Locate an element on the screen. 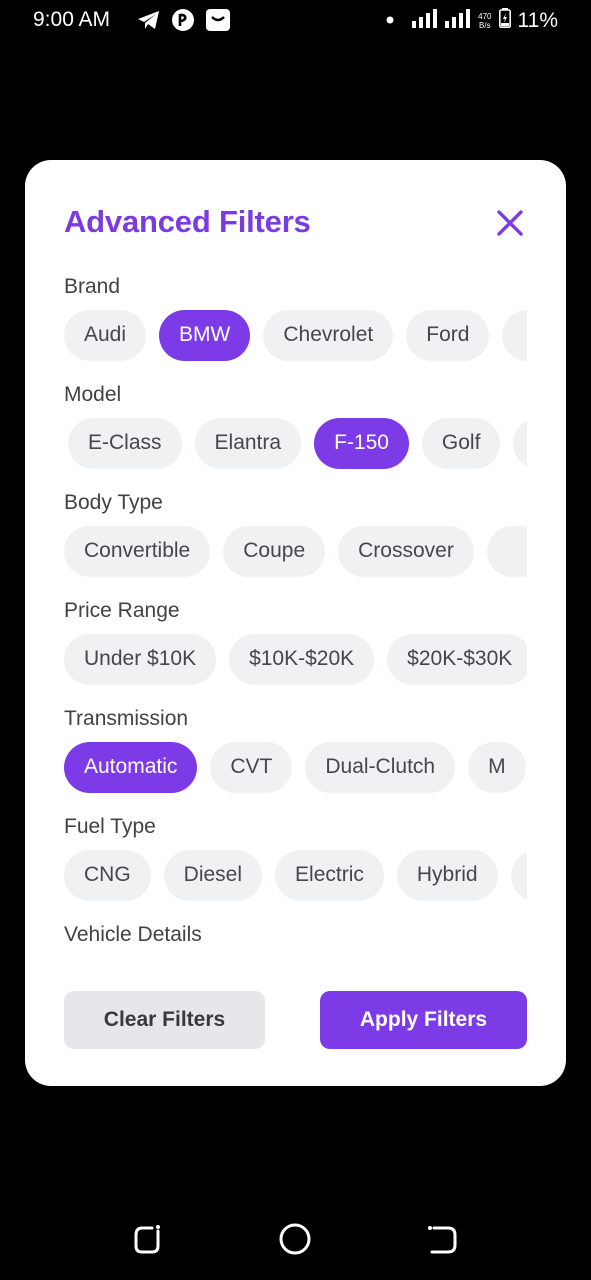 This screenshot has height=1280, width=591. filter-section-transmission: Transmission Automatic CVT Dual-Clutch M is located at coordinates (295, 758).